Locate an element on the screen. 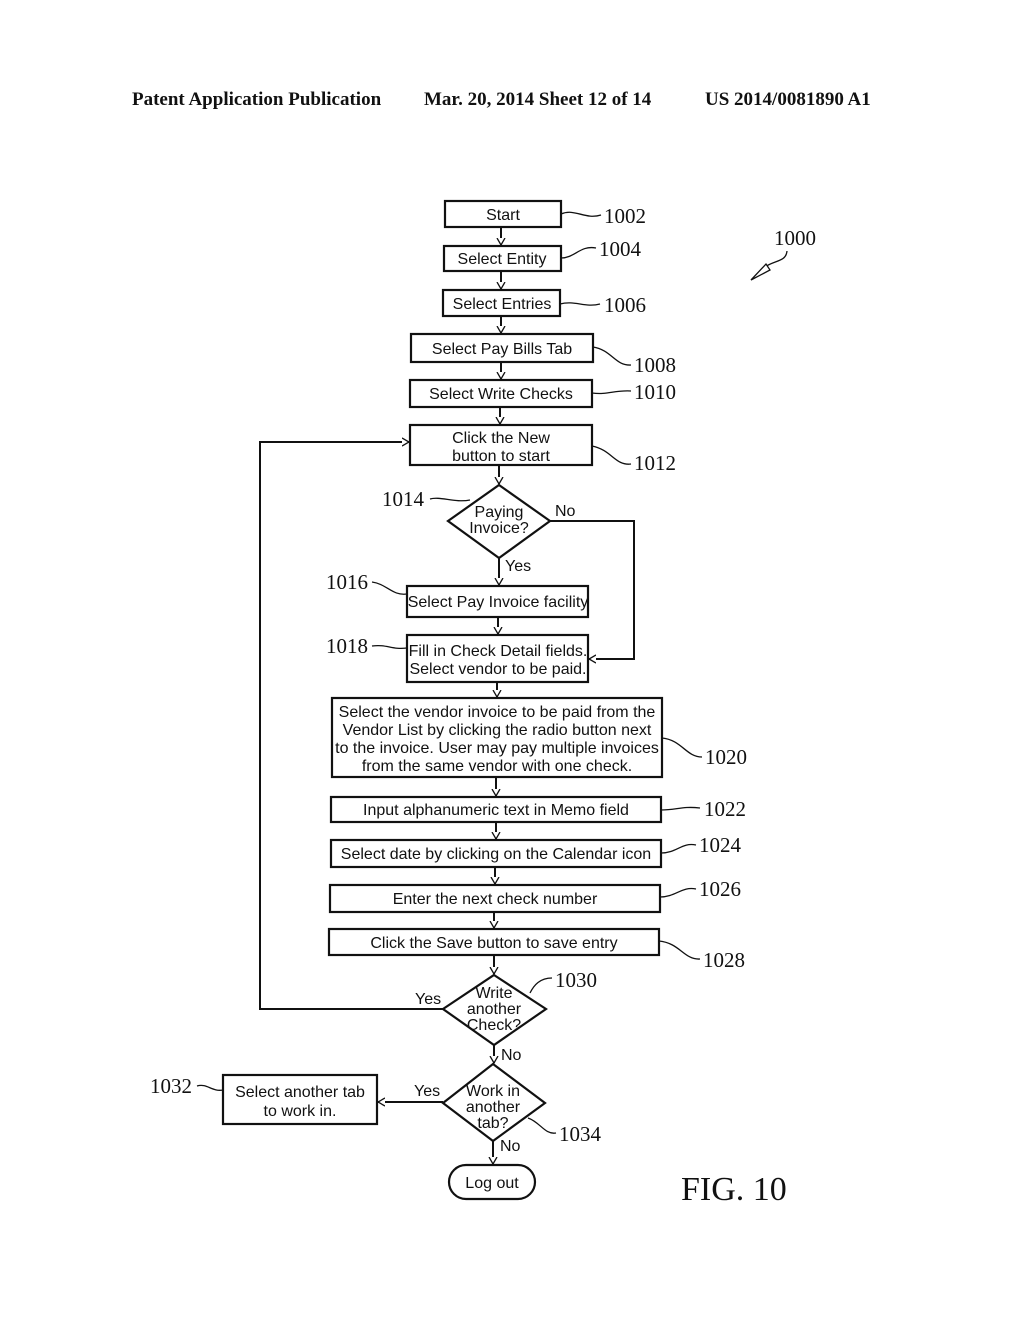 The width and height of the screenshot is (1024, 1320). ref-numeral: 1026 is located at coordinates (720, 889).